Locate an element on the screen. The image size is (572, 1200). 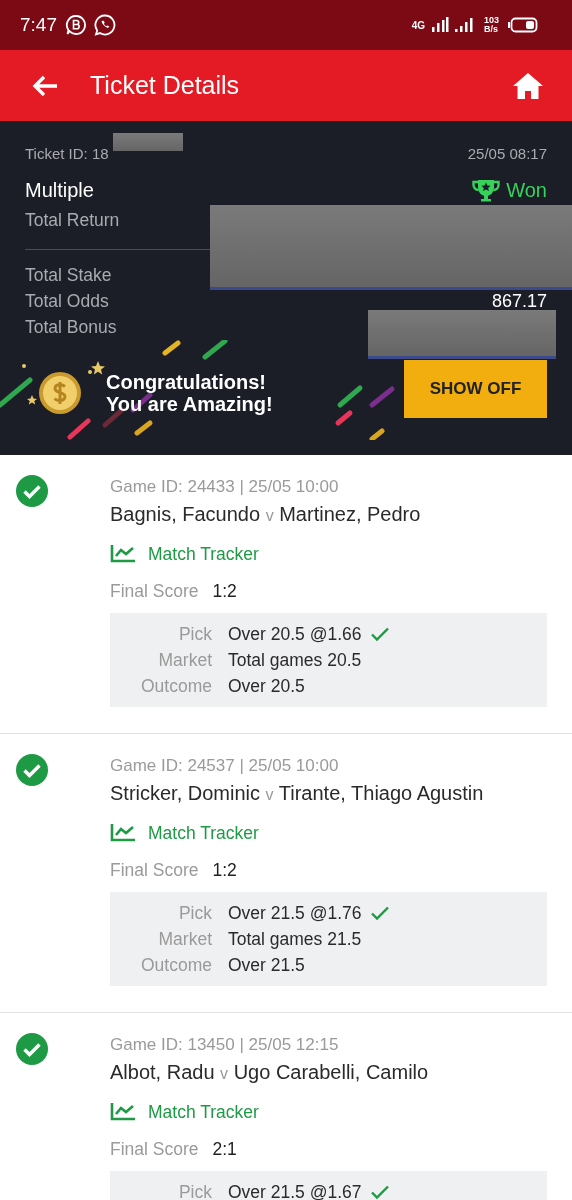
total-label: Total Stake is located at coordinates (68, 275).